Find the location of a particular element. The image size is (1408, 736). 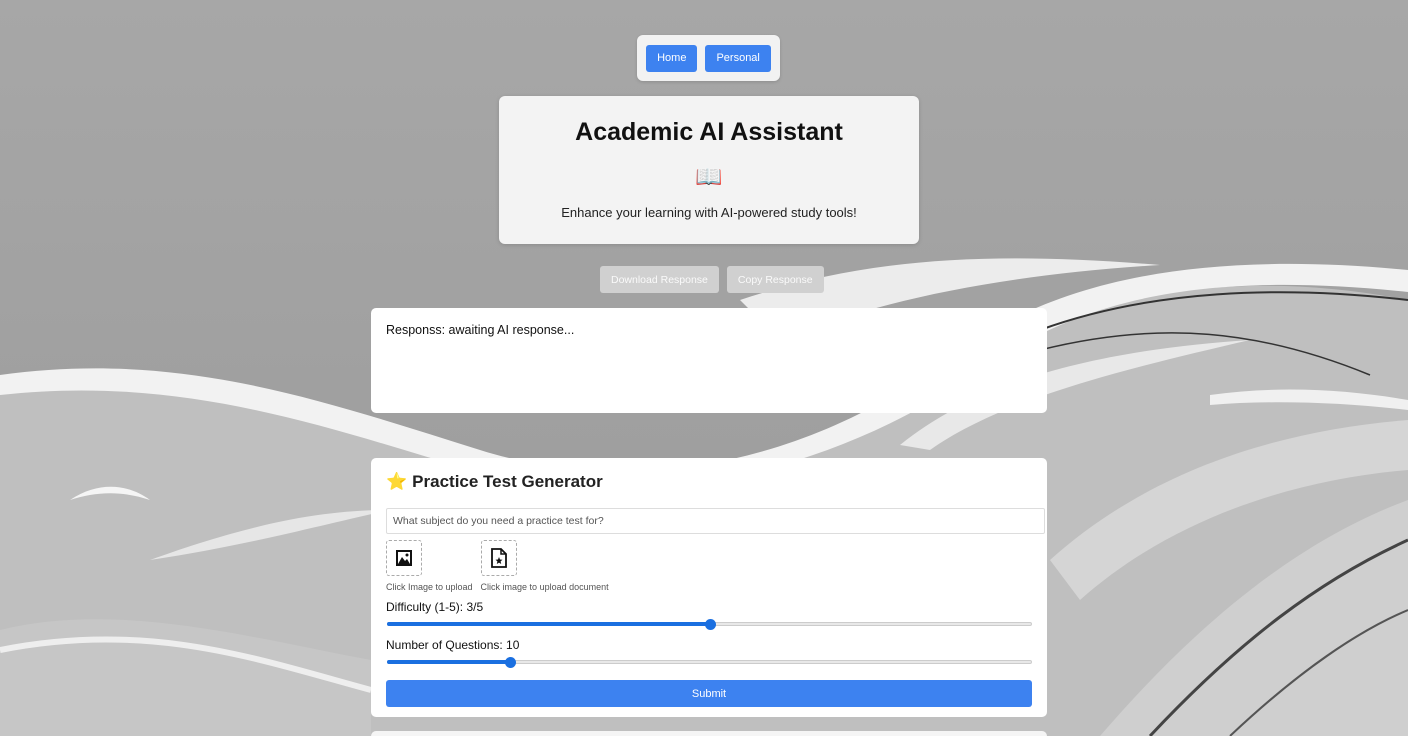

difficulty-thumb is located at coordinates (710, 624).